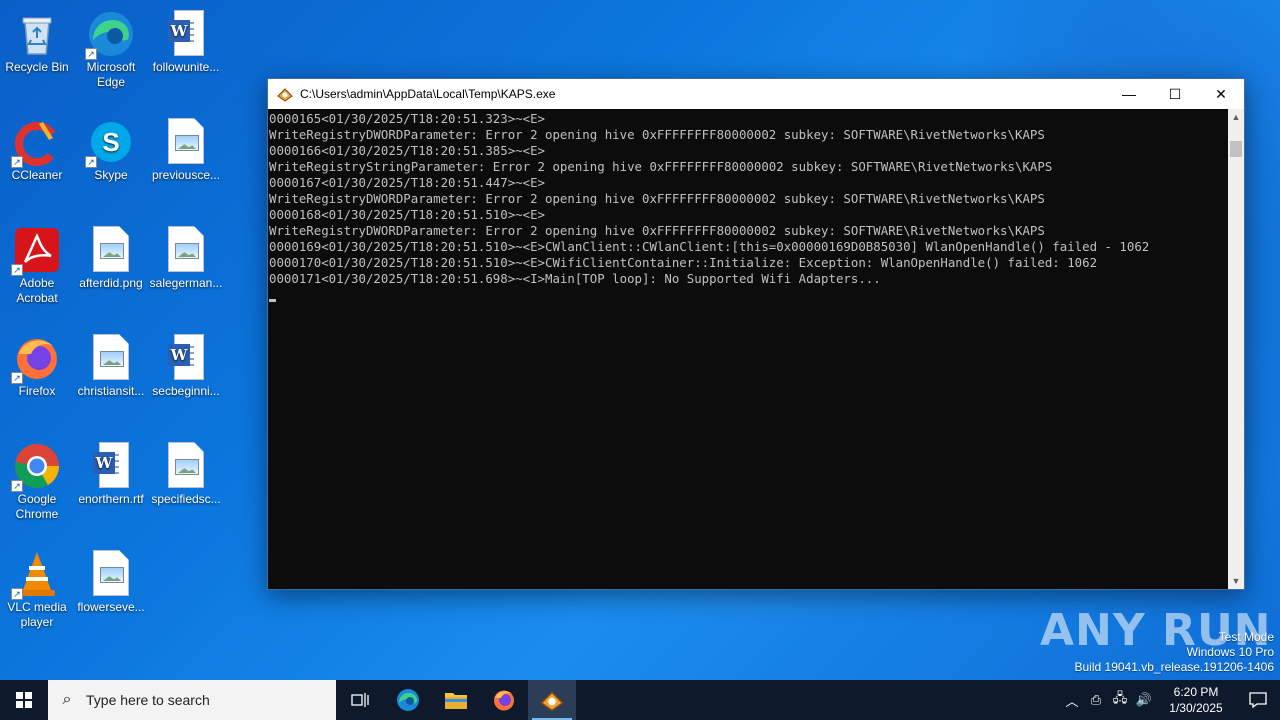  Describe the element at coordinates (408, 700) in the screenshot. I see `taskbar-edge-button` at that location.